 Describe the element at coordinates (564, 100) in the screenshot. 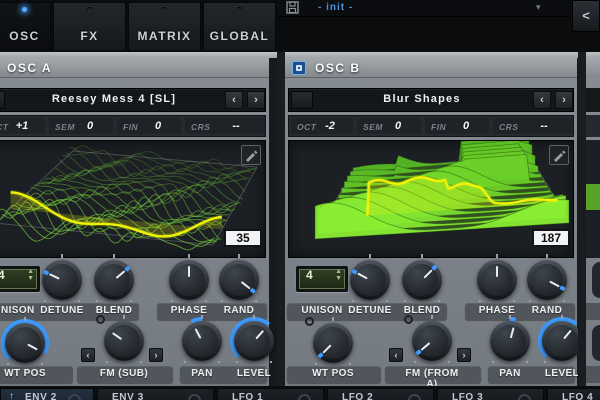

I see `osc-b-wavetable-next-button: ›` at that location.